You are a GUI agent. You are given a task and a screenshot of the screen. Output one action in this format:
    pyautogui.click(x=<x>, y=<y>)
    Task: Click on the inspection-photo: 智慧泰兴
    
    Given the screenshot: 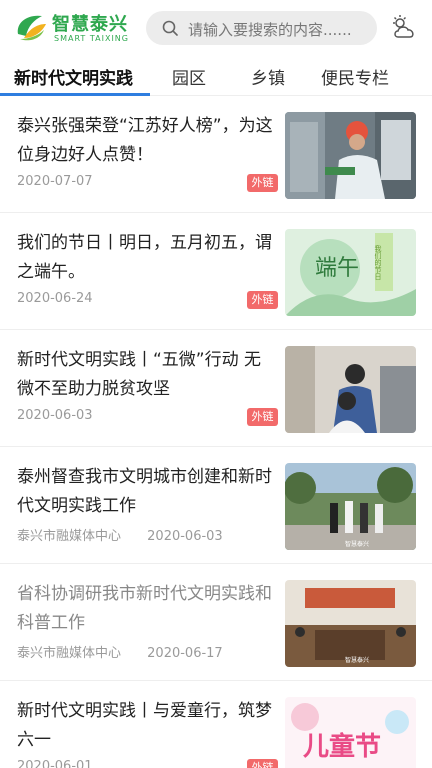 What is the action you would take?
    pyautogui.click(x=350, y=506)
    